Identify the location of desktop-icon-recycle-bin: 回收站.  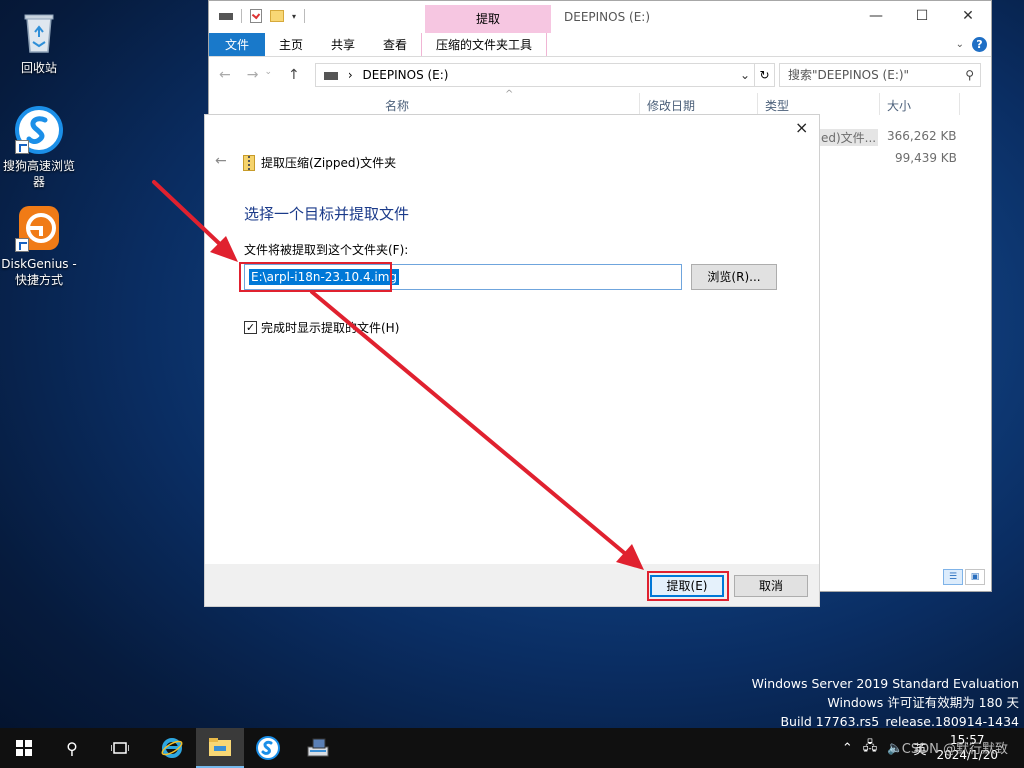
(39, 42).